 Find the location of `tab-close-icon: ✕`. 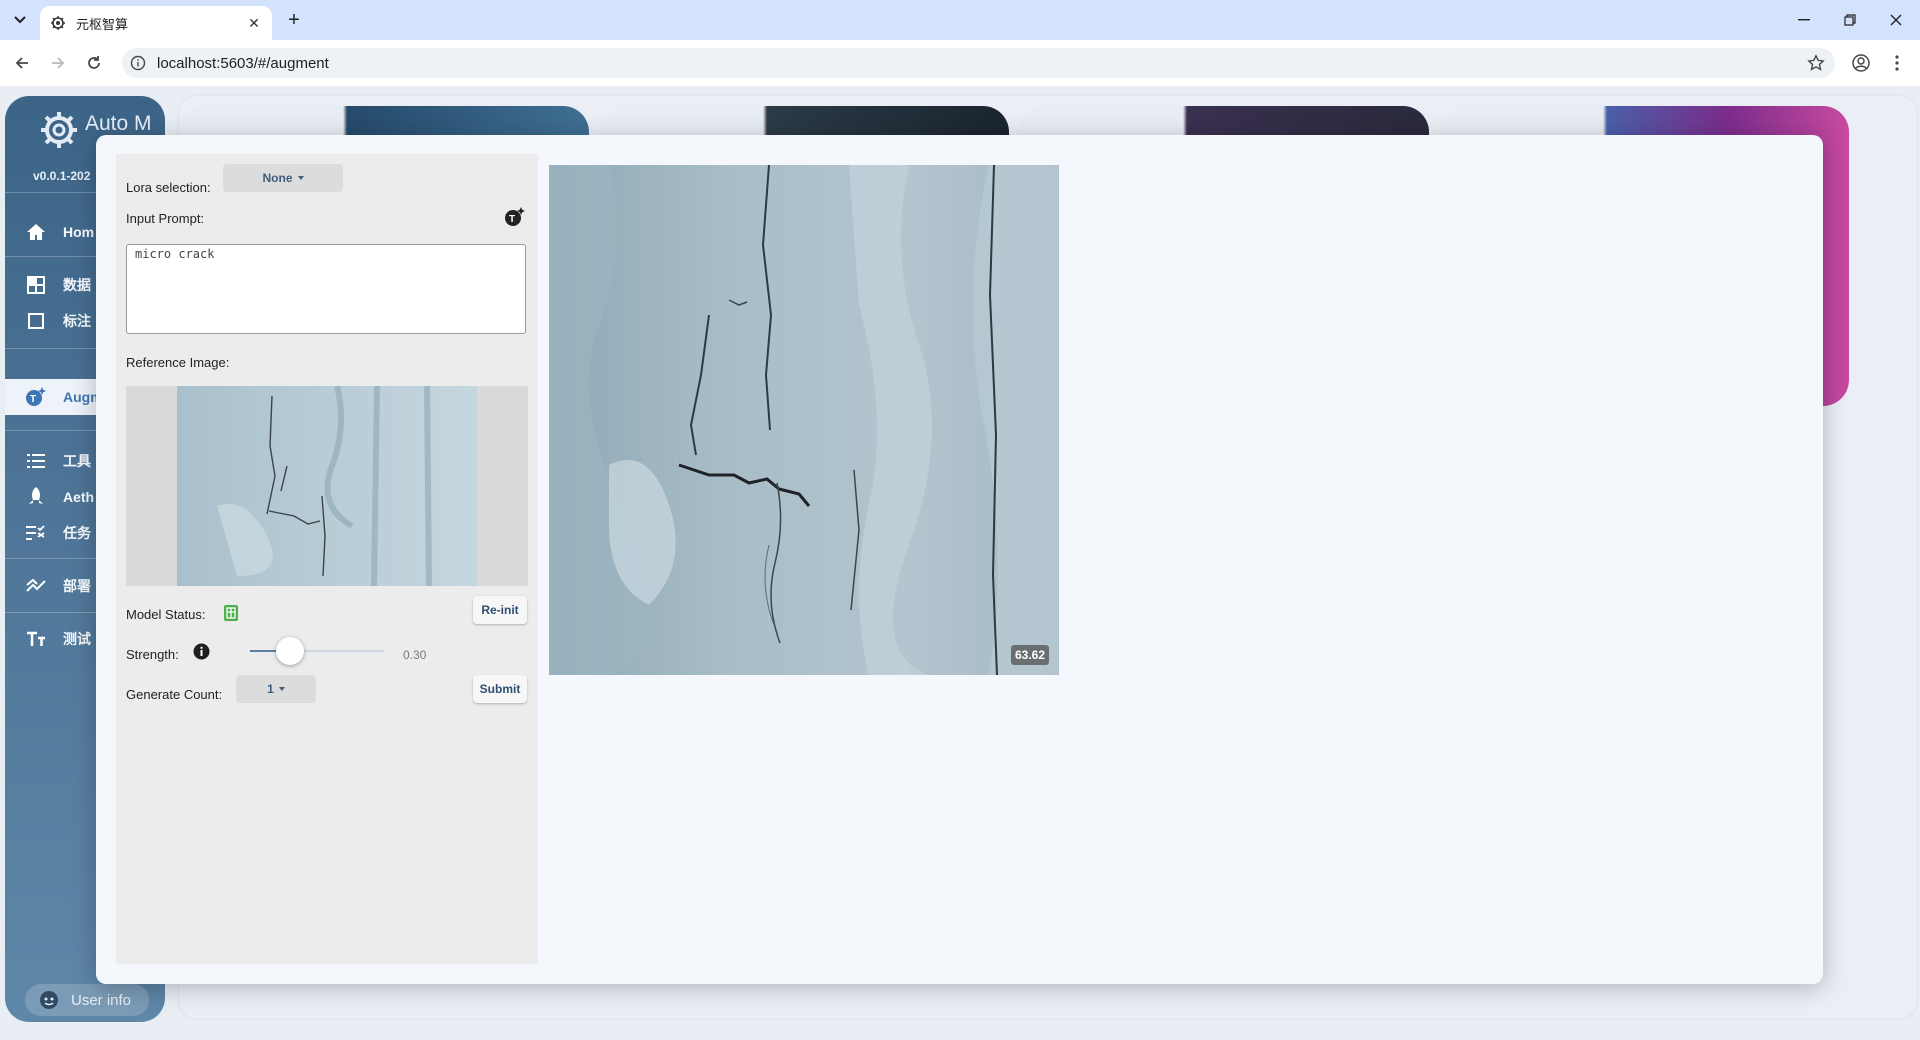

tab-close-icon: ✕ is located at coordinates (254, 23).